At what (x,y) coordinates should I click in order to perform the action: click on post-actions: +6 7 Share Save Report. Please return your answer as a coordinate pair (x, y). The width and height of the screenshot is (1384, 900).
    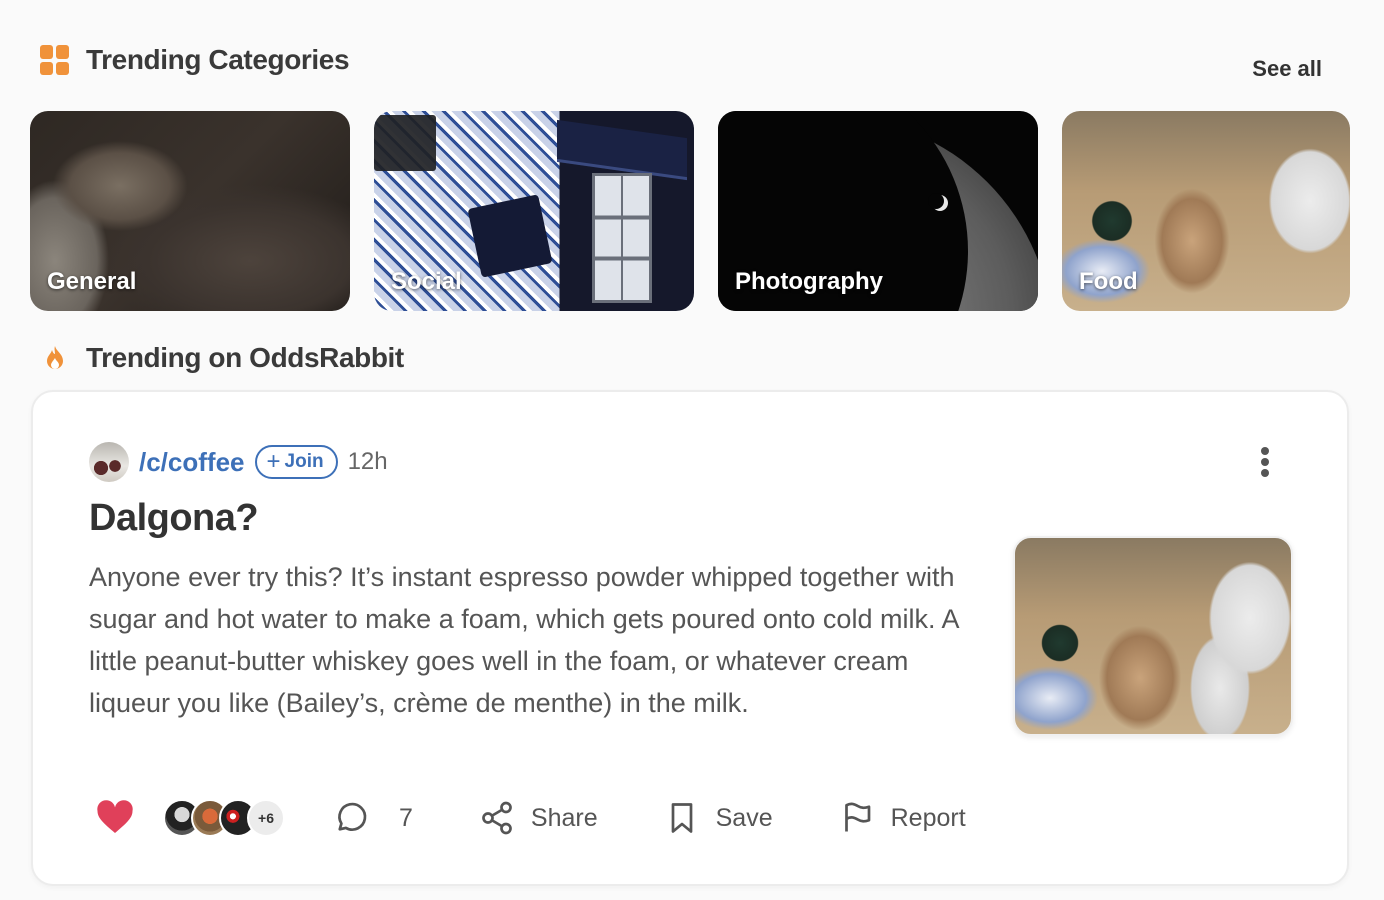
    Looking at the image, I should click on (563, 818).